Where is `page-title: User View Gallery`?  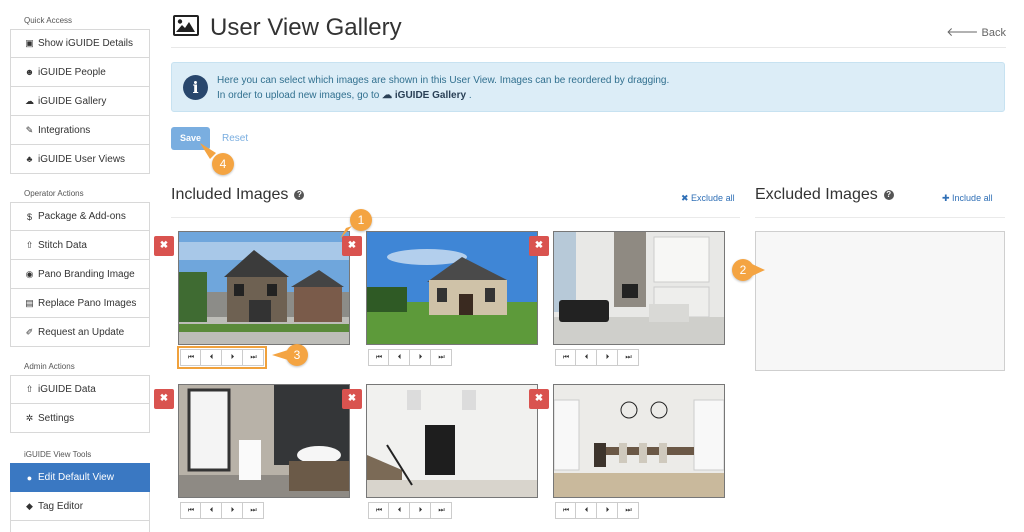
page-title: User View Gallery is located at coordinates (306, 27).